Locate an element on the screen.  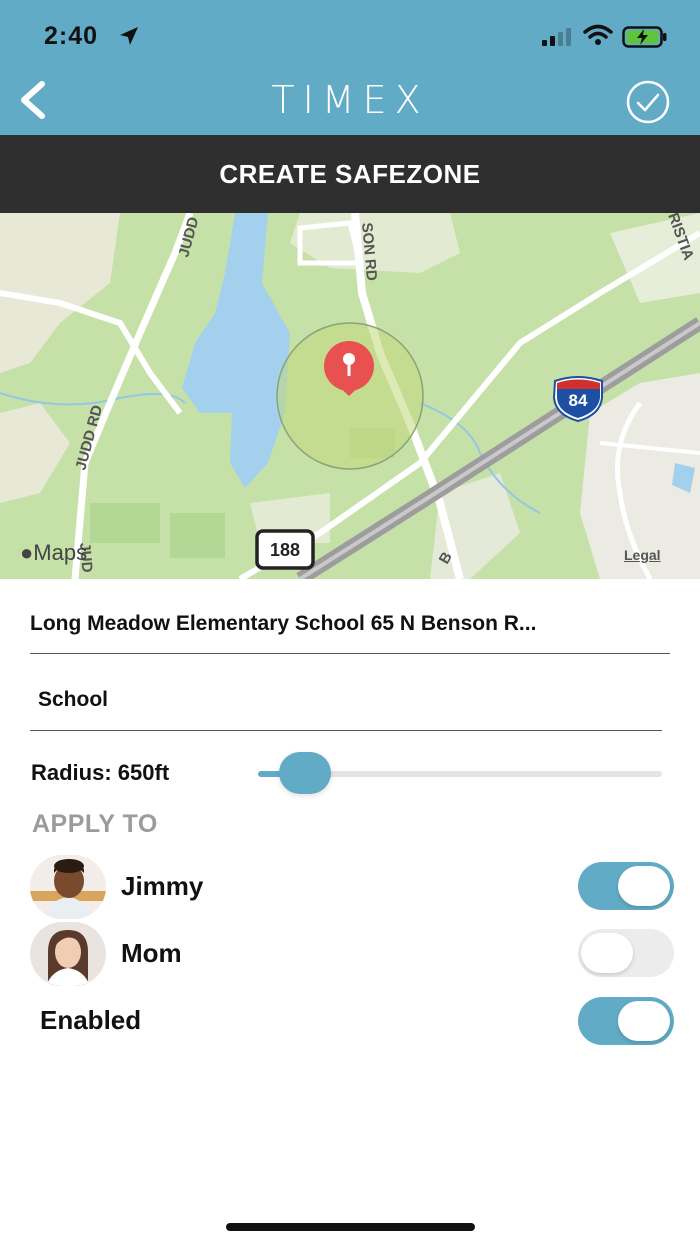
toggle-mom is located at coordinates (626, 953).